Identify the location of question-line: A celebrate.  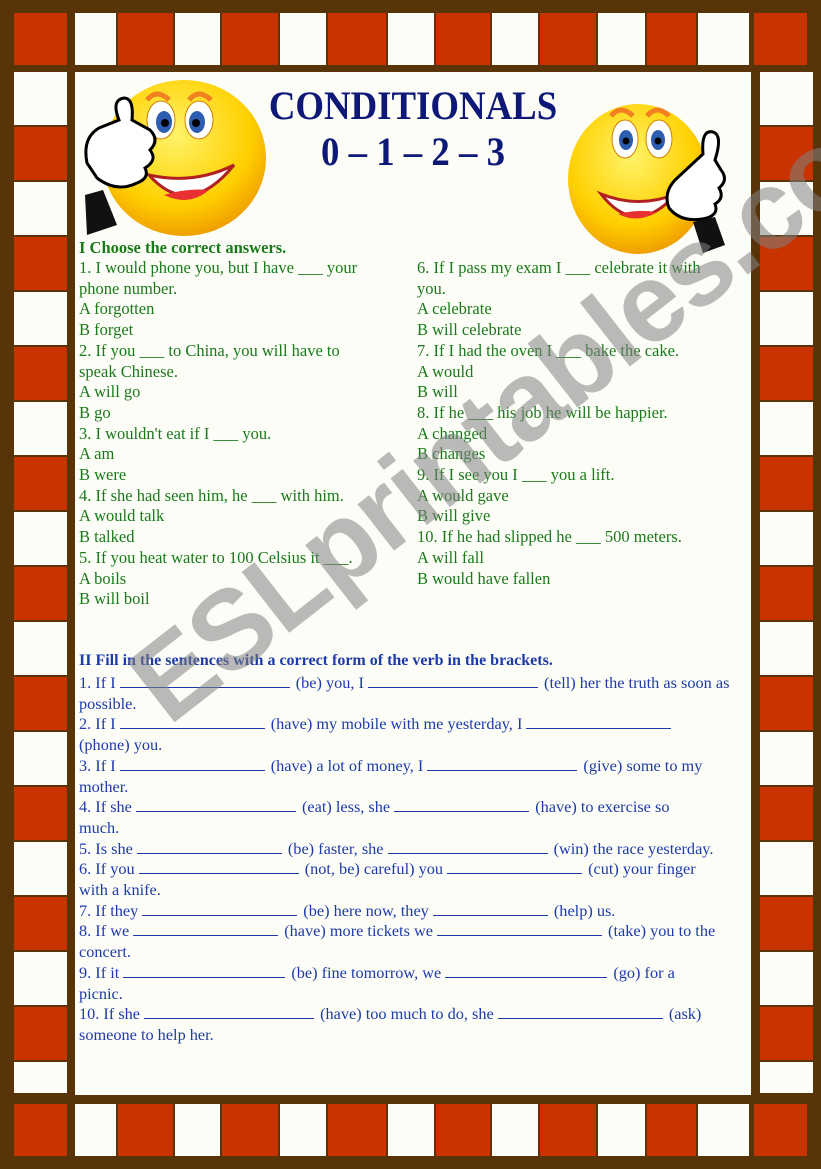
(454, 309).